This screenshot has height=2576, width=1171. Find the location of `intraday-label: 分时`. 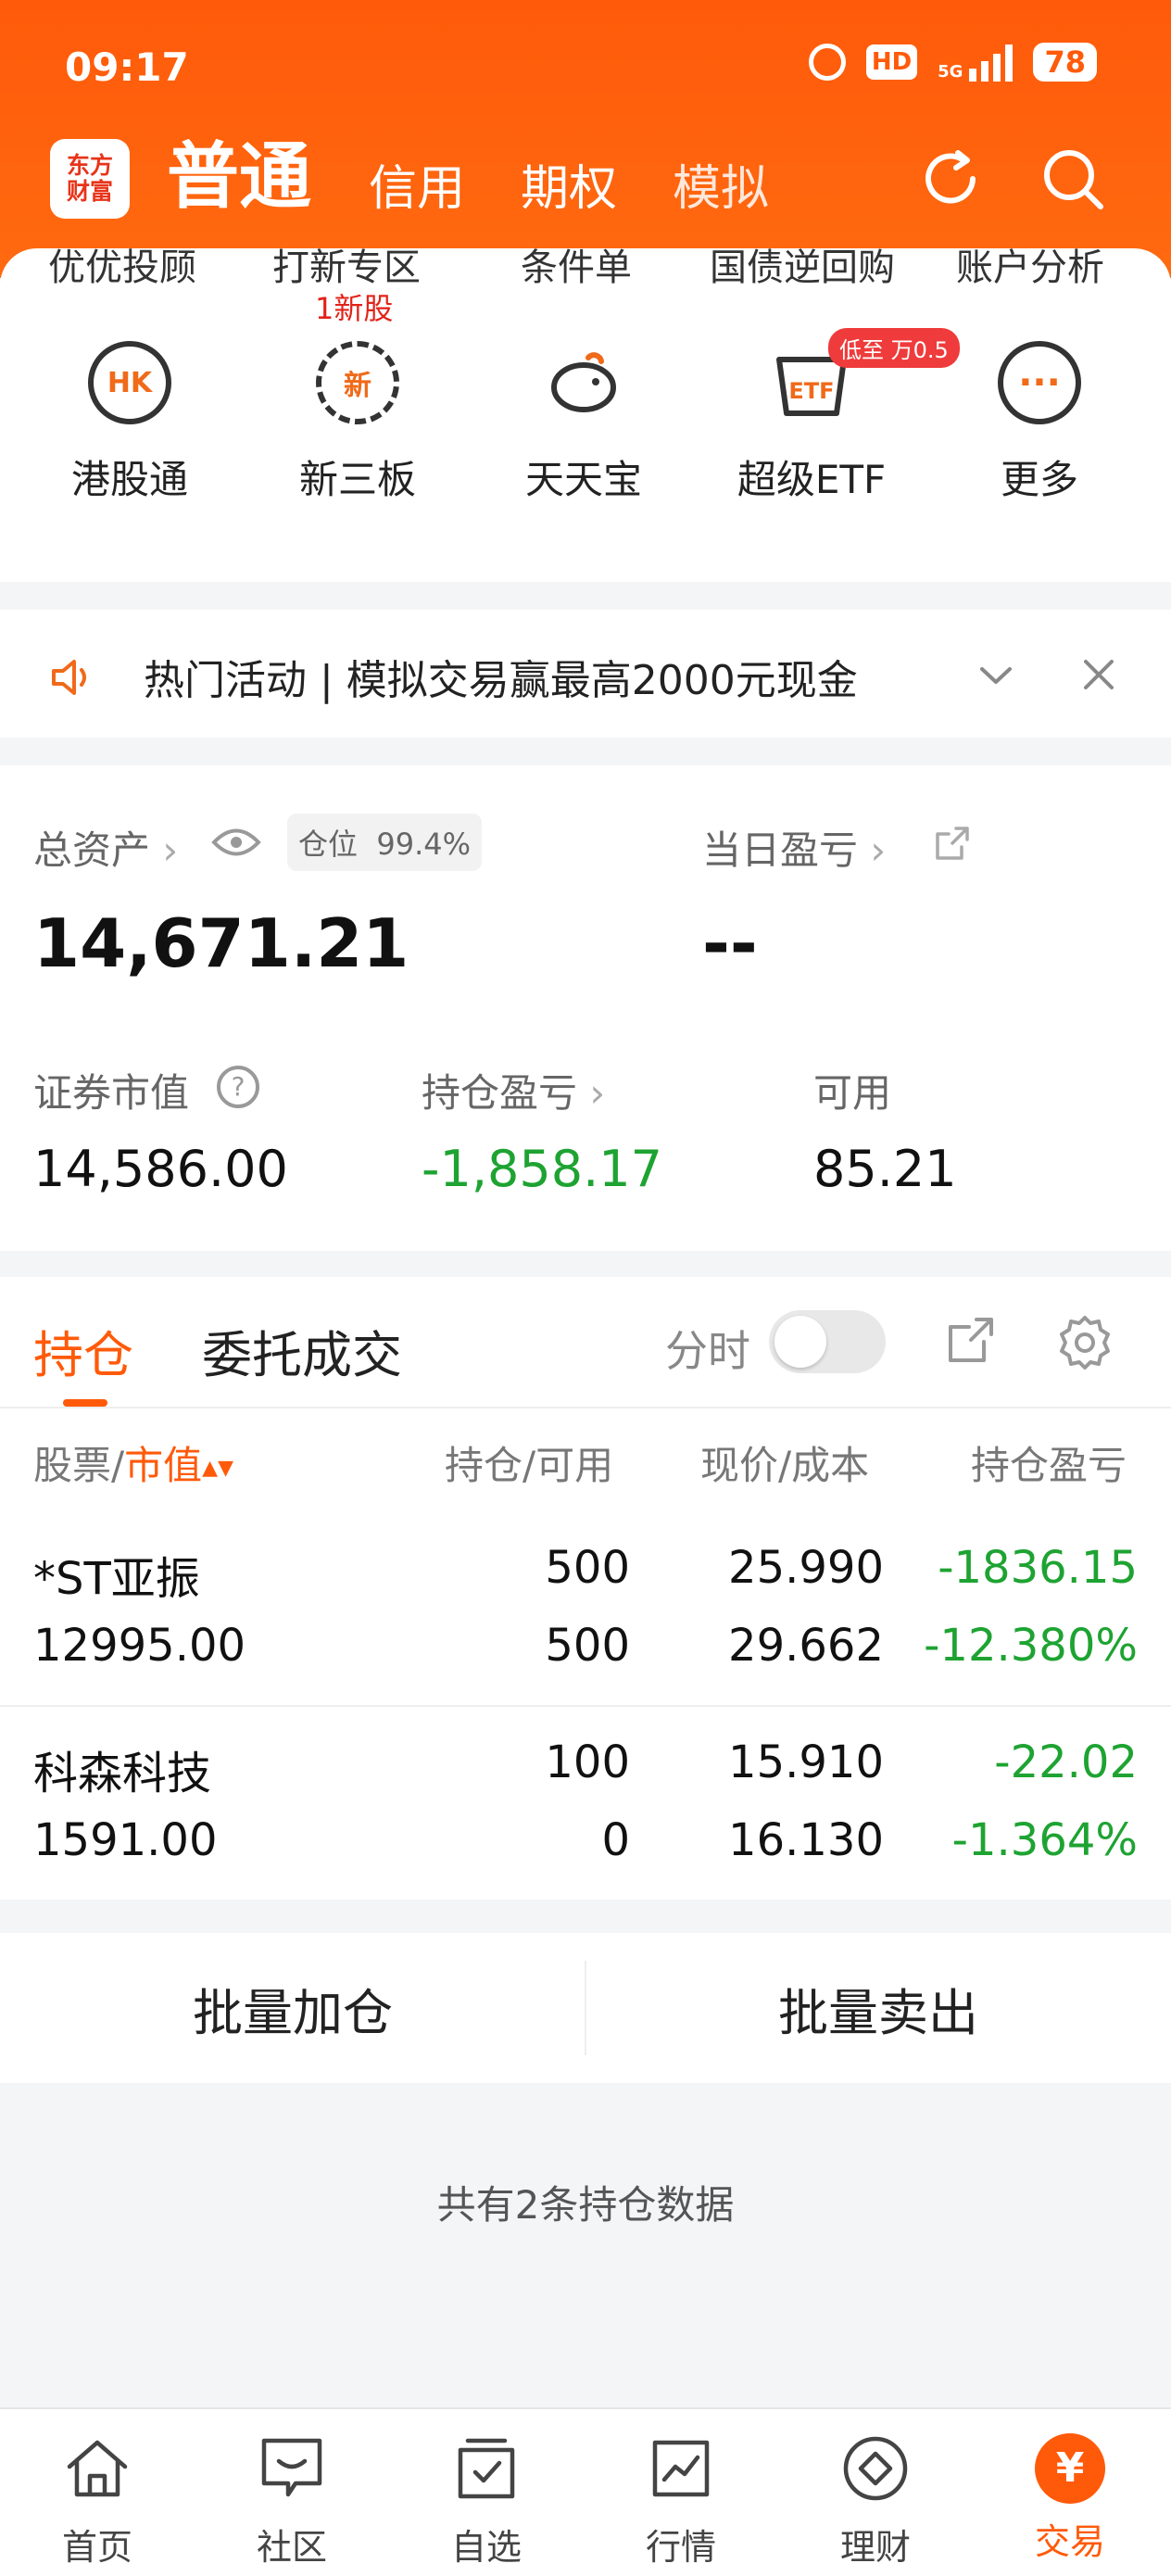

intraday-label: 分时 is located at coordinates (708, 1351).